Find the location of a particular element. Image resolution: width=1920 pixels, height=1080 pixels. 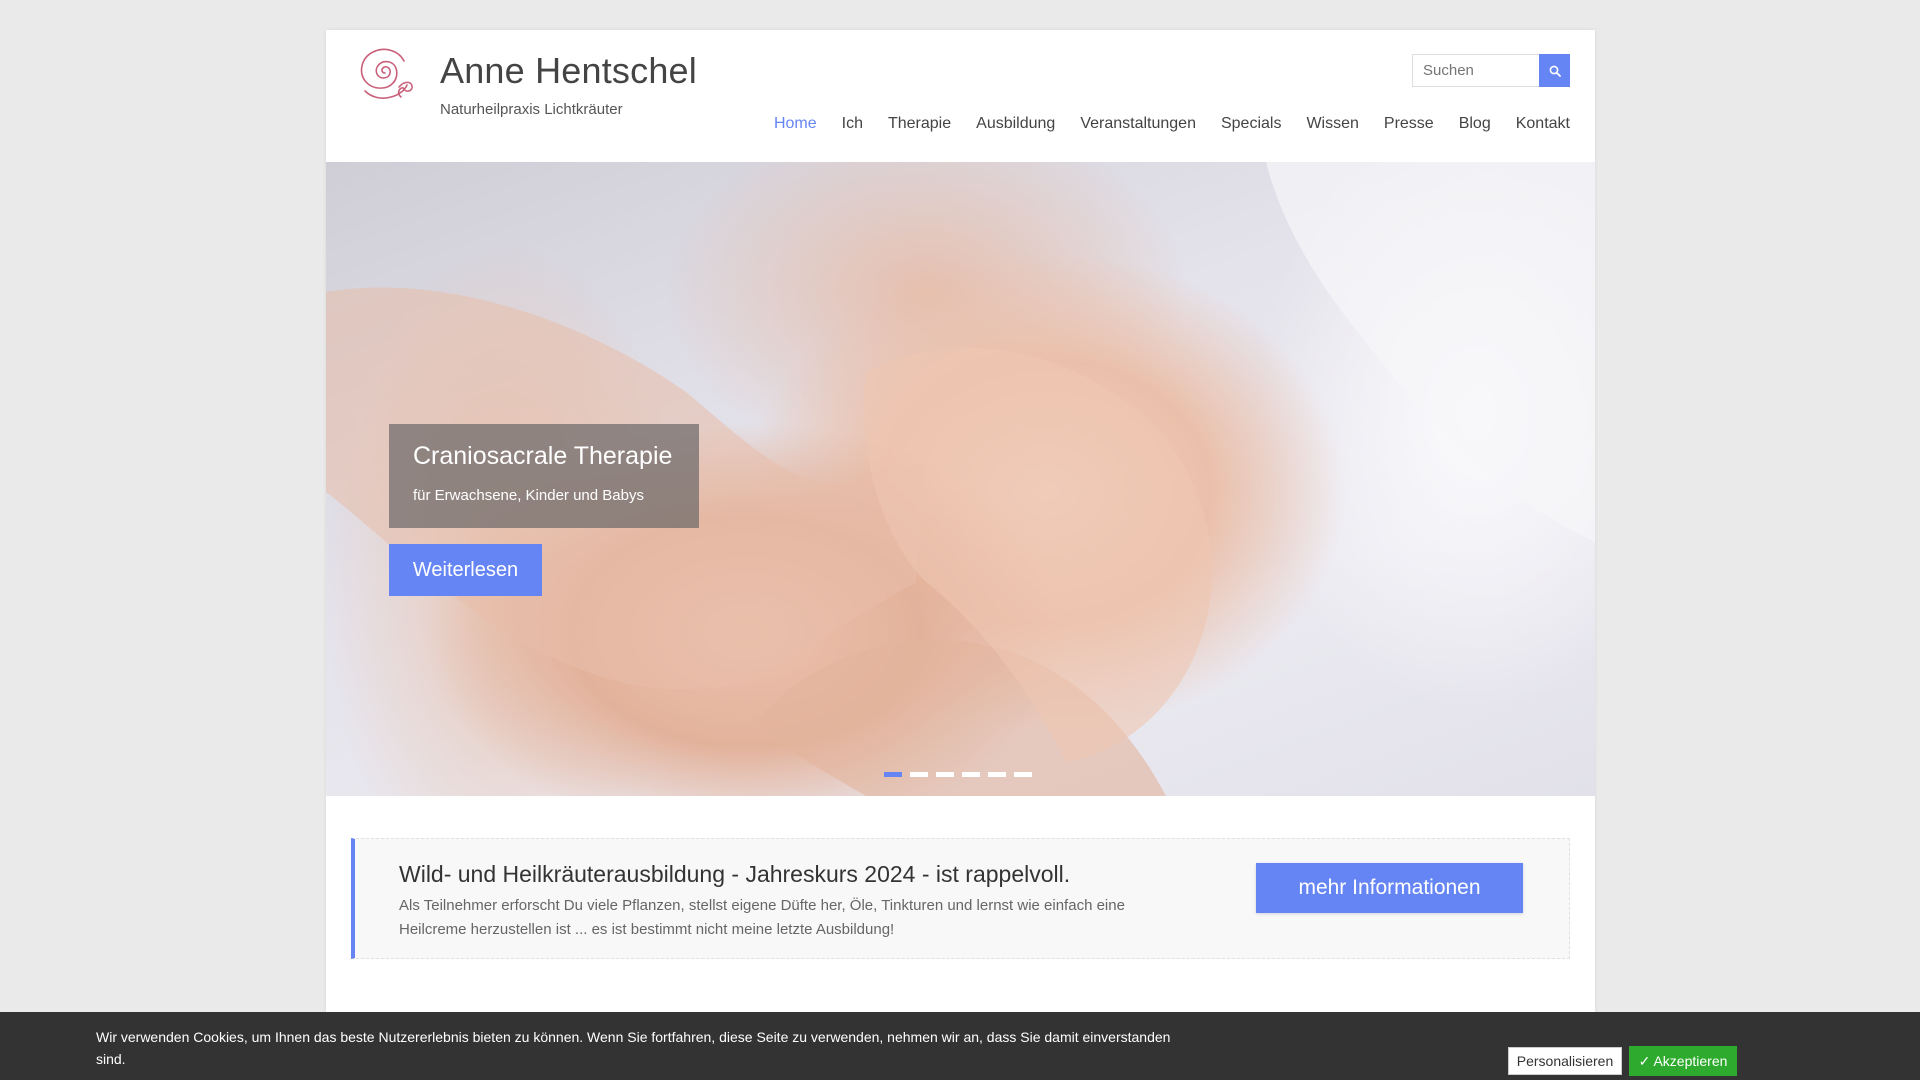

search-form is located at coordinates (1491, 70).